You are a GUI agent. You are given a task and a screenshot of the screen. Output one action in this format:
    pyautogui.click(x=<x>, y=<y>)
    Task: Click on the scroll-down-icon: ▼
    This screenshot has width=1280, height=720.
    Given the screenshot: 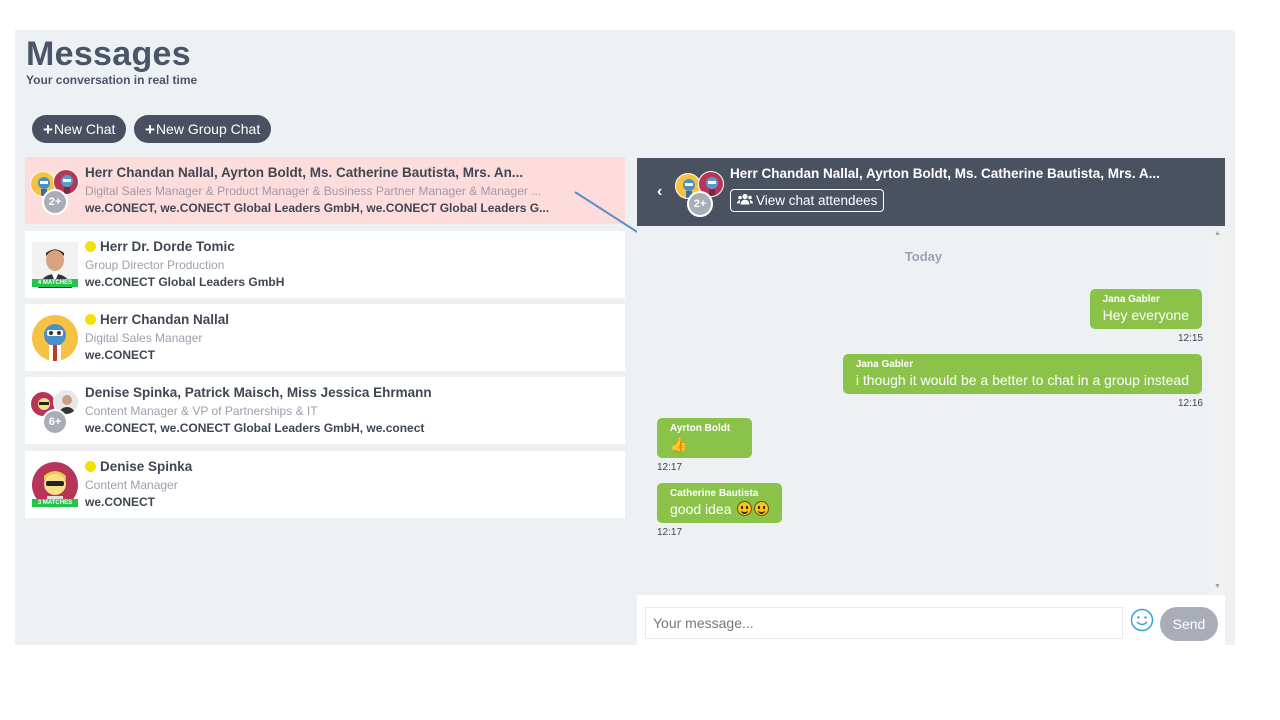 What is the action you would take?
    pyautogui.click(x=1217, y=589)
    